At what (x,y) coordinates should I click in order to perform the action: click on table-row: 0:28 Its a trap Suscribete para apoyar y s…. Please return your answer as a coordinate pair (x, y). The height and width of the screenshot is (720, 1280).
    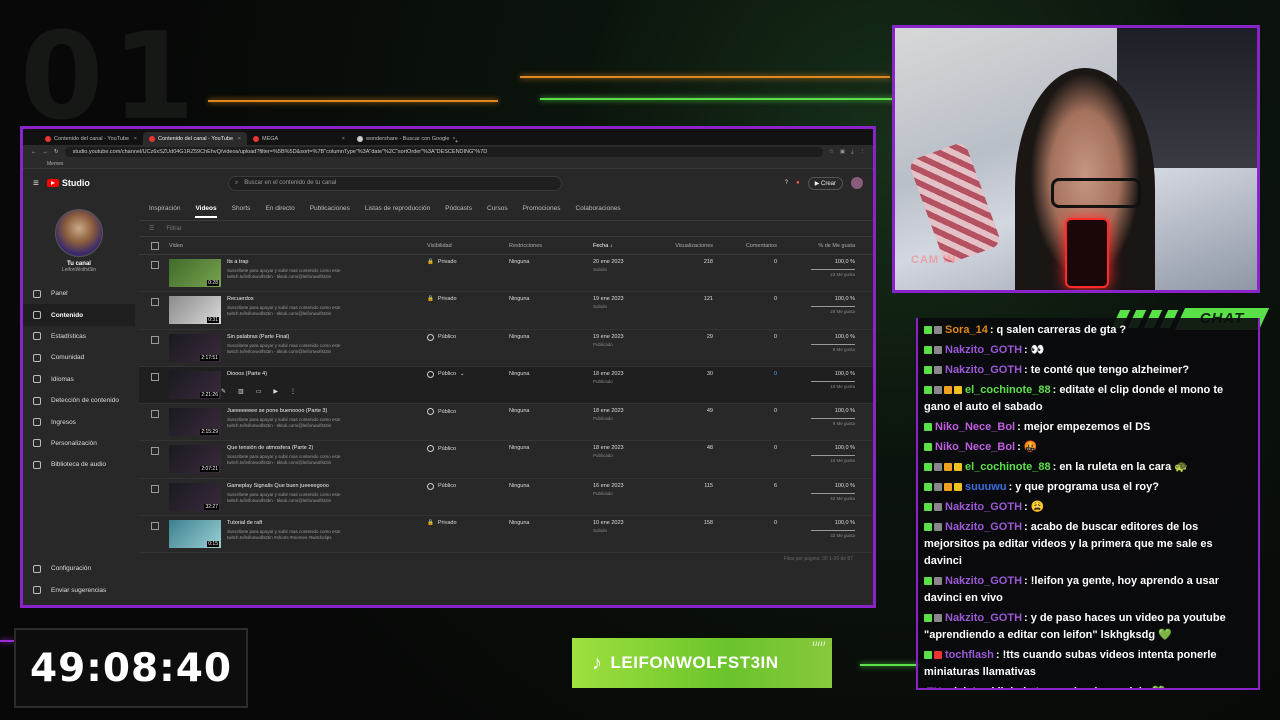
    Looking at the image, I should click on (506, 274).